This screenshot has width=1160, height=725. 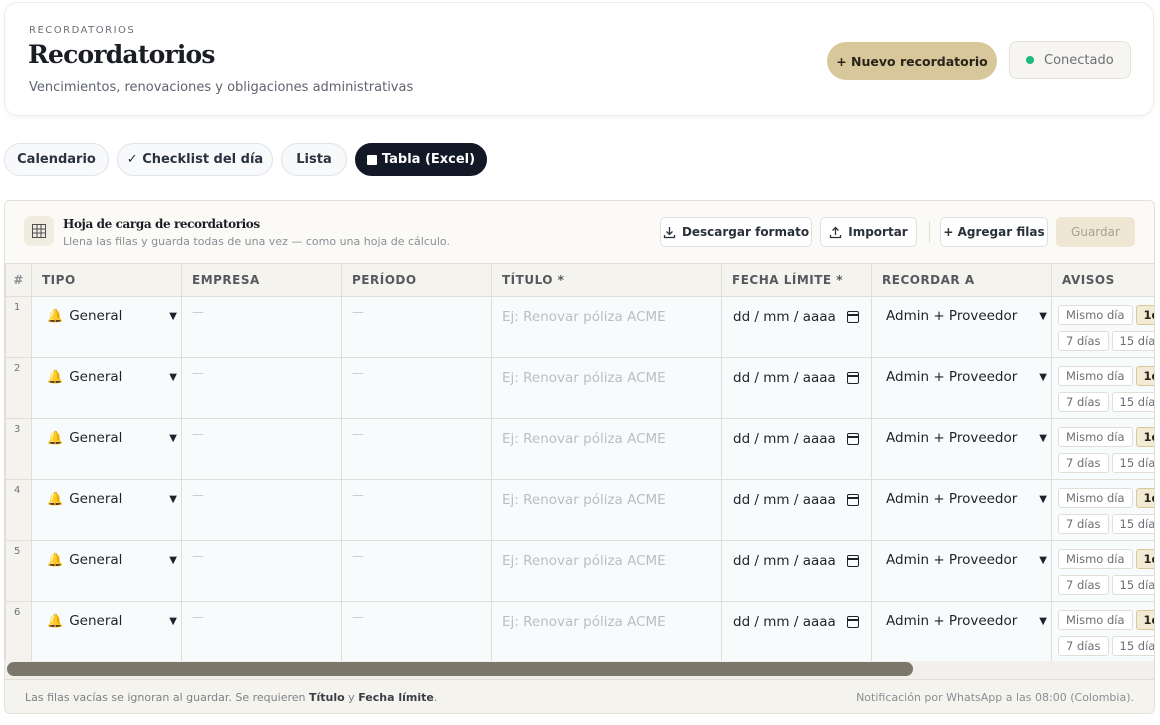 I want to click on import-button: Importar, so click(x=868, y=232).